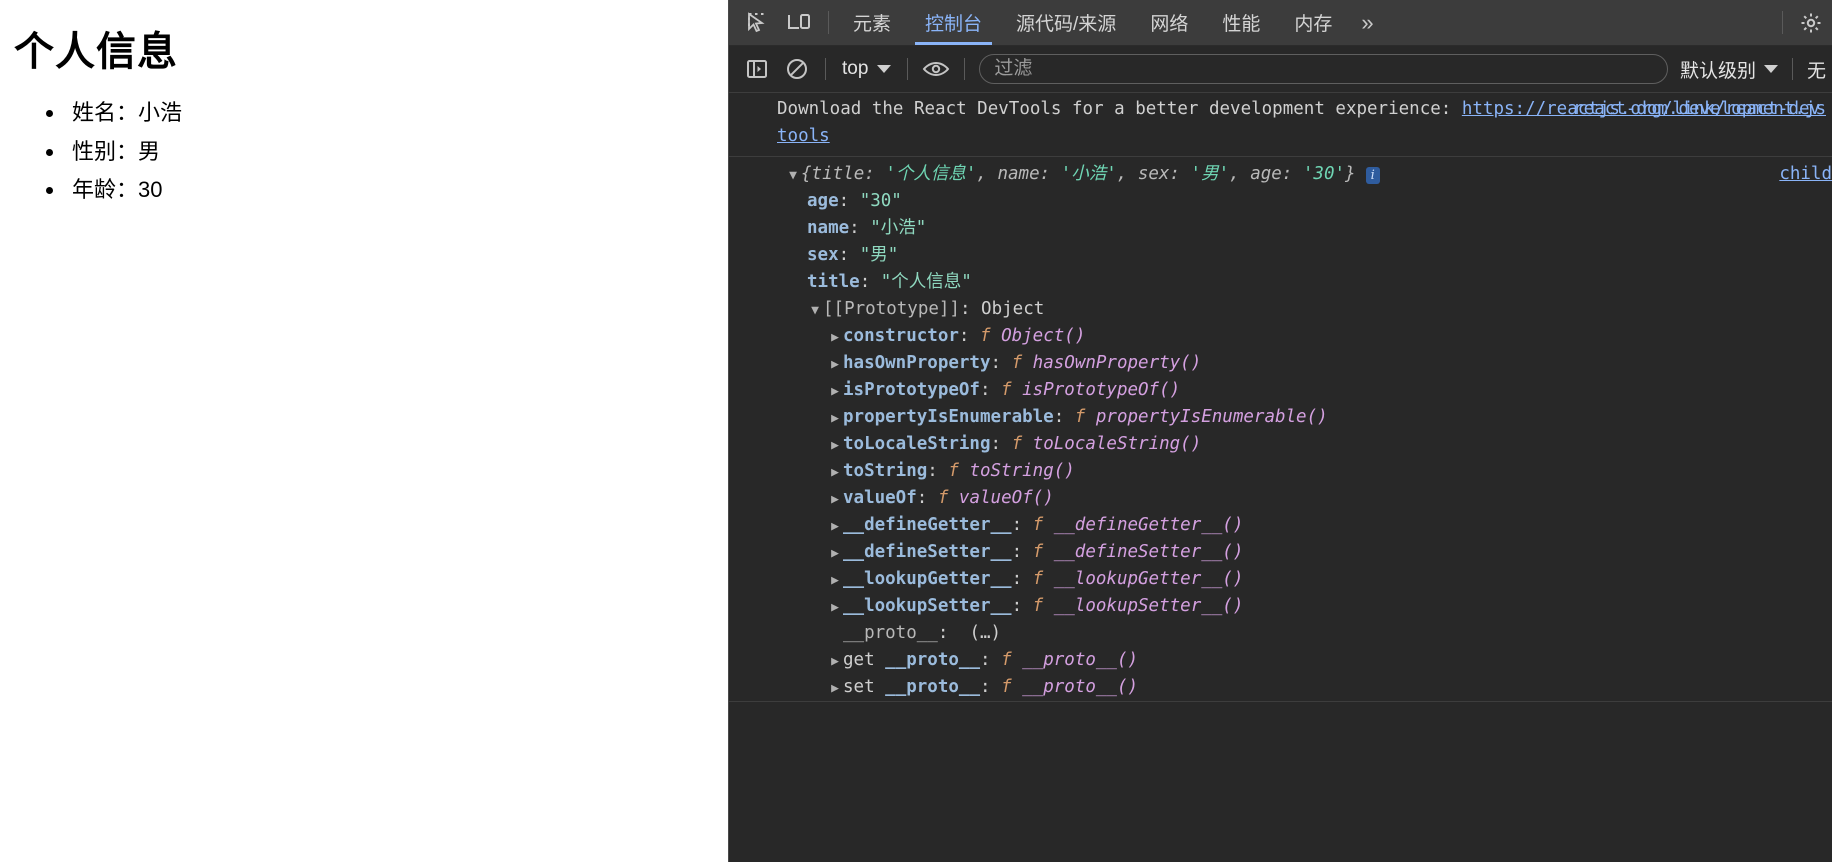  I want to click on prototype-member-row: ▶ isPrototypeOf: f isPrototypeOf(), so click(1280, 390).